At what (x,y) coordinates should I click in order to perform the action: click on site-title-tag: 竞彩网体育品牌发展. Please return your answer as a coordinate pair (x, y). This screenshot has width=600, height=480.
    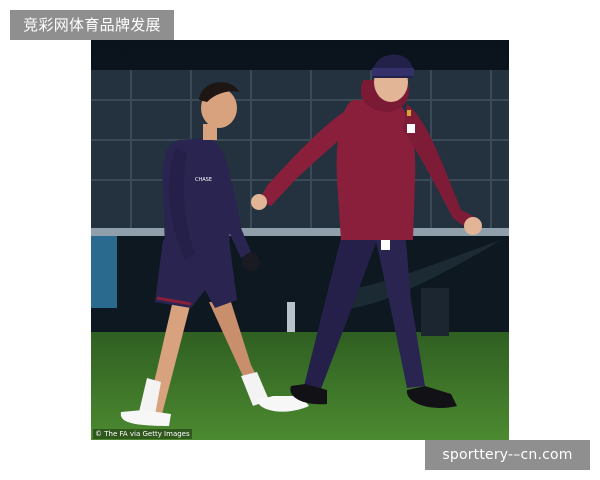
    Looking at the image, I should click on (92, 25).